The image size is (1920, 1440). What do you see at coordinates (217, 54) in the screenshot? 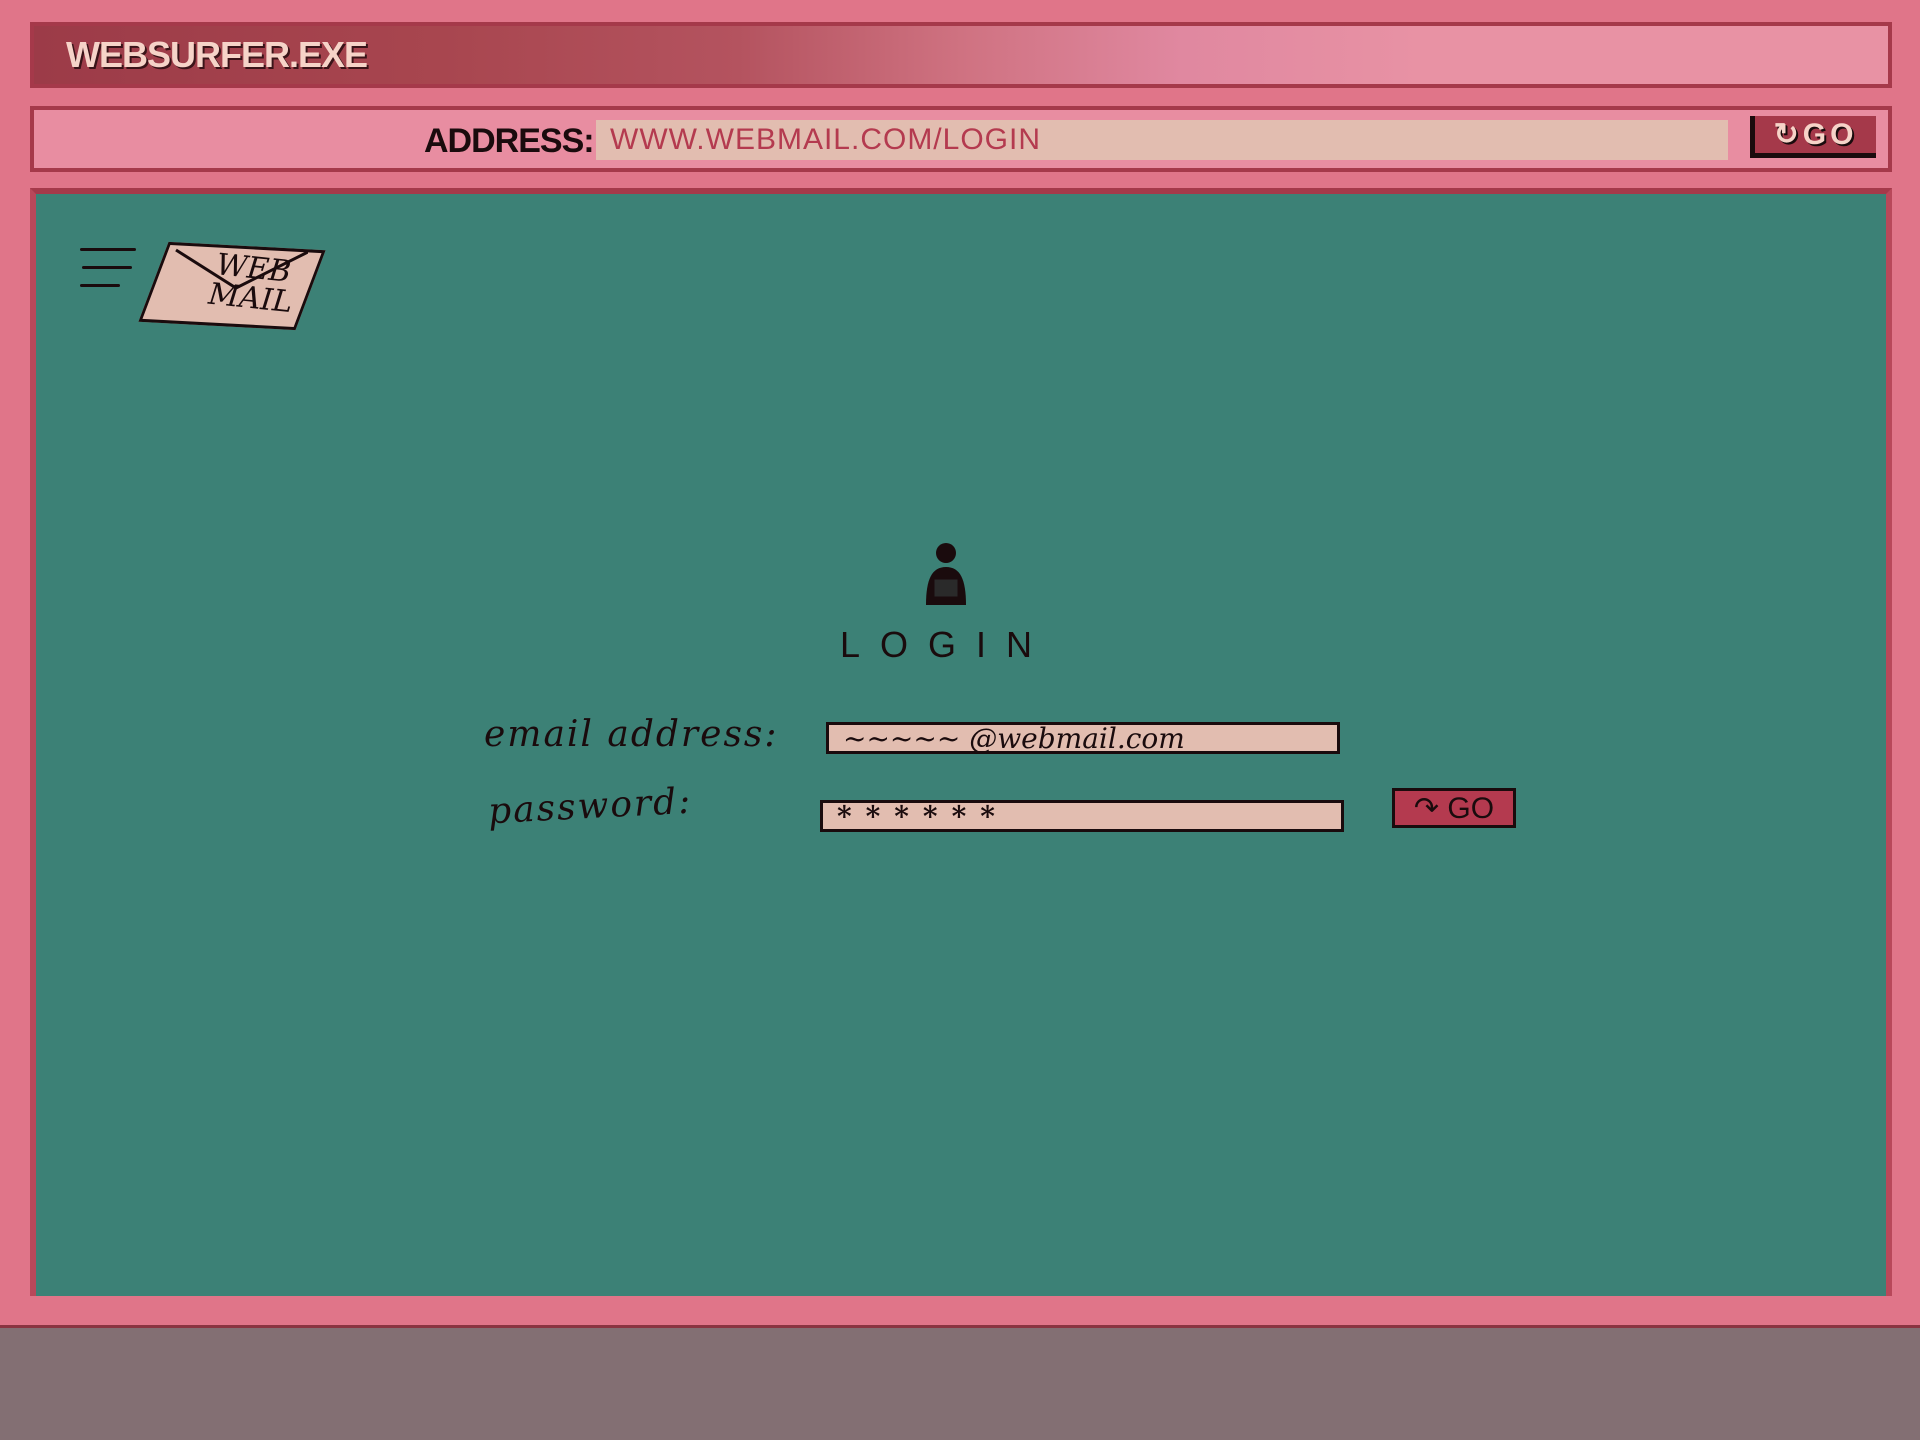
I see `window-title: WEBSURFER.EXE` at bounding box center [217, 54].